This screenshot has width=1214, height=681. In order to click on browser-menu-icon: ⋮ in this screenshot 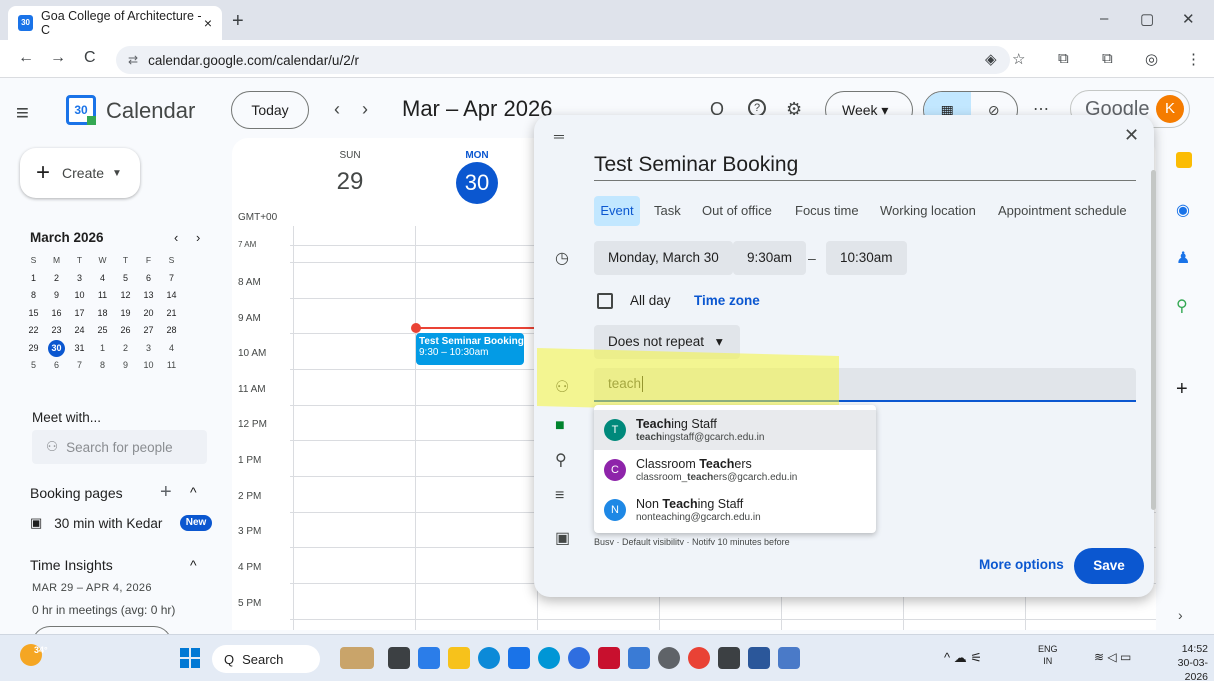, I will do `click(1193, 59)`.